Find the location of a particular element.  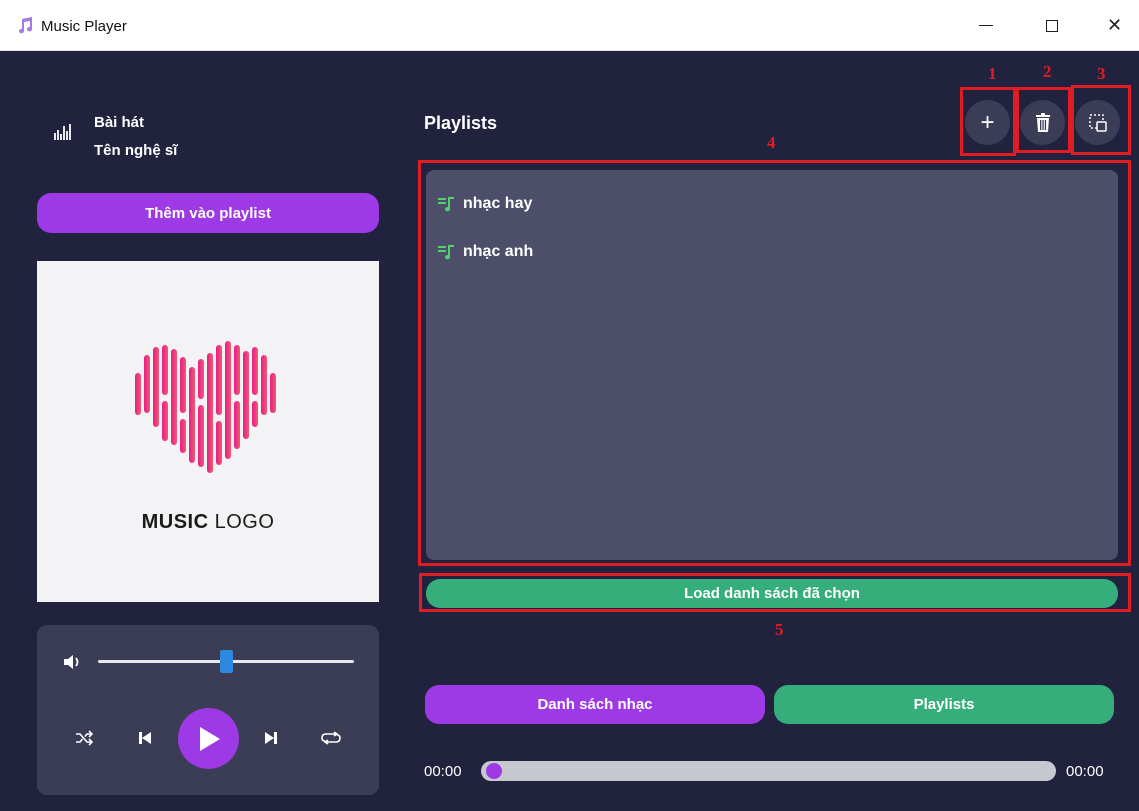

total-time: 00:00 is located at coordinates (1085, 771).